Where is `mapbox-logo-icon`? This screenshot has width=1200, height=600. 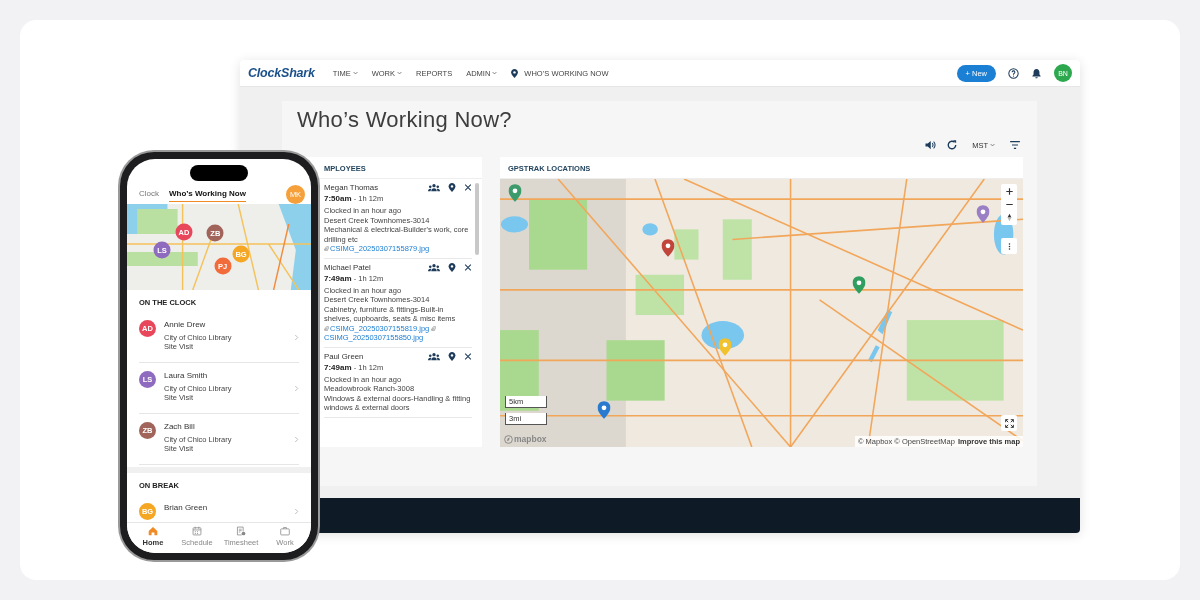 mapbox-logo-icon is located at coordinates (508, 439).